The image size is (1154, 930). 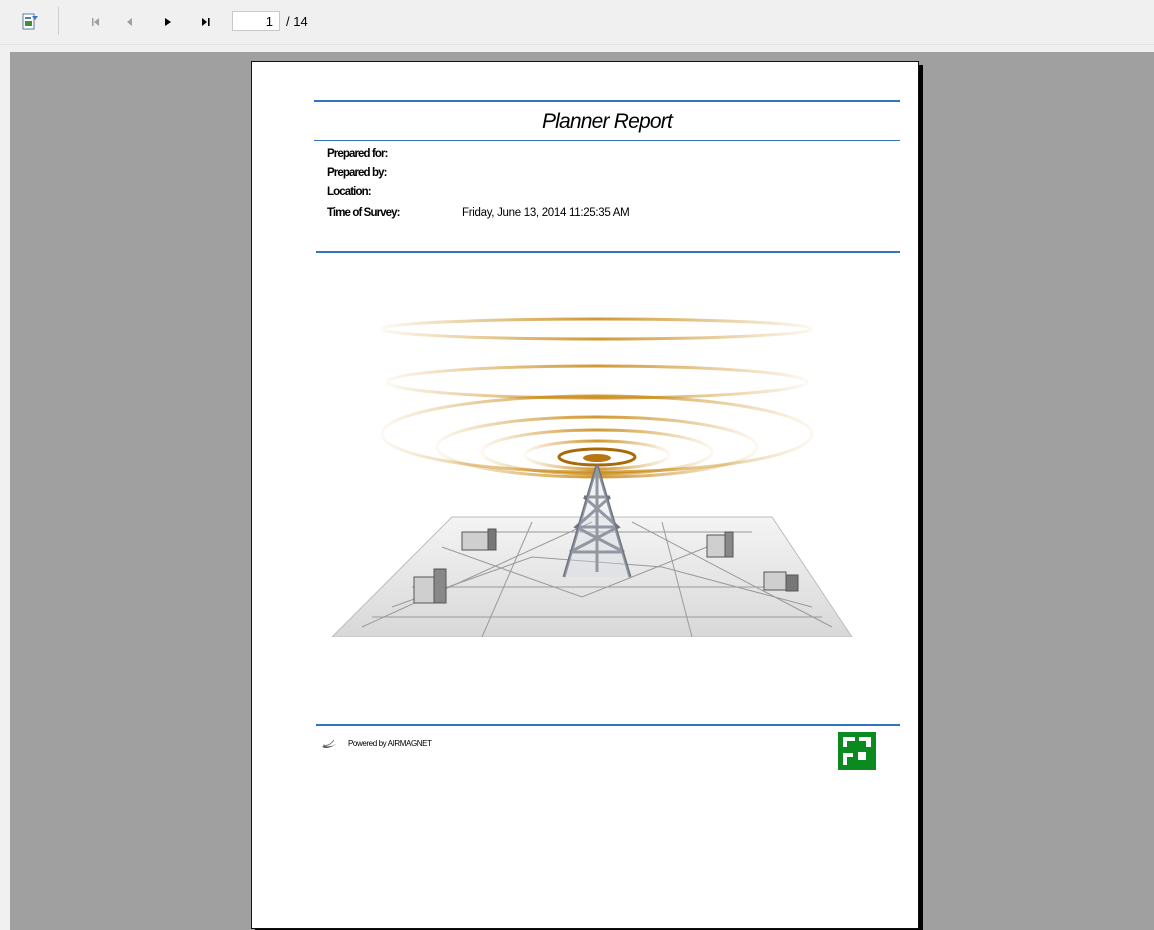 What do you see at coordinates (363, 213) in the screenshot?
I see `time-of-survey-label: Time of Survey:` at bounding box center [363, 213].